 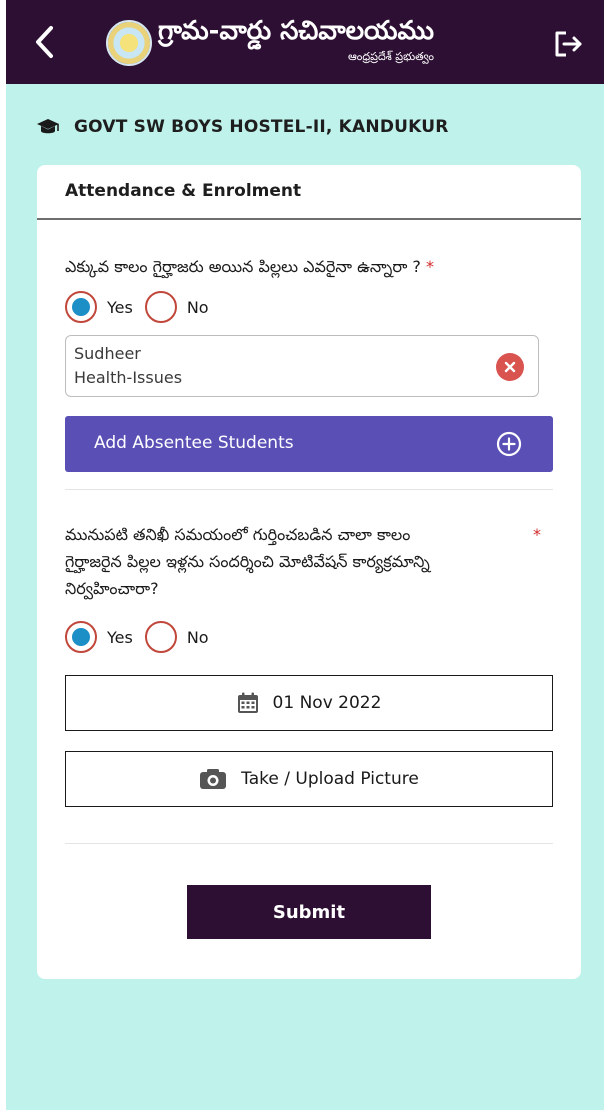 I want to click on submit-button: Submit, so click(x=309, y=912).